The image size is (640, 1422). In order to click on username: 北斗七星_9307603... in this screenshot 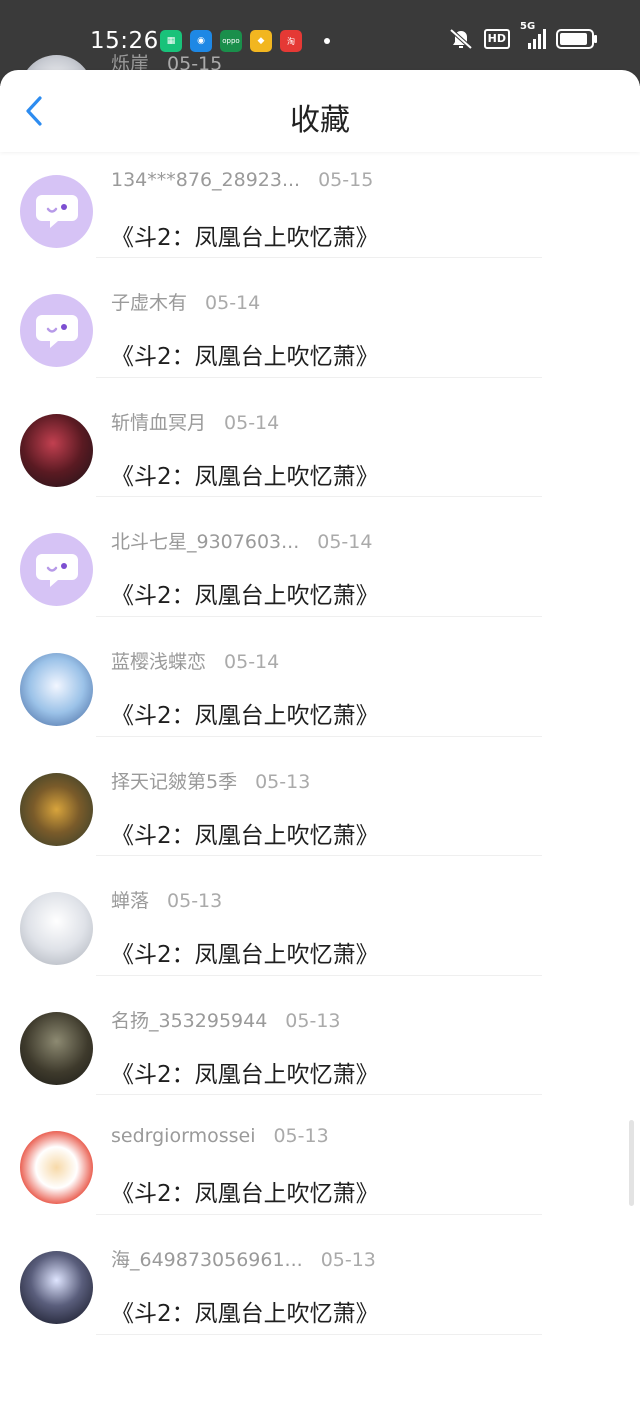, I will do `click(205, 542)`.